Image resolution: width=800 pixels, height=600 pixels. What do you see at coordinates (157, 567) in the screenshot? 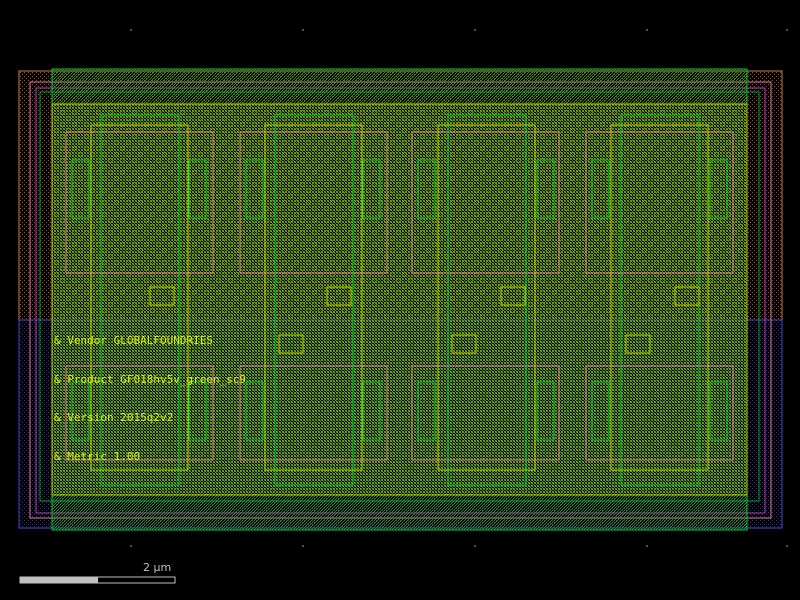
I see `scale-bar-label: 2 µm` at bounding box center [157, 567].